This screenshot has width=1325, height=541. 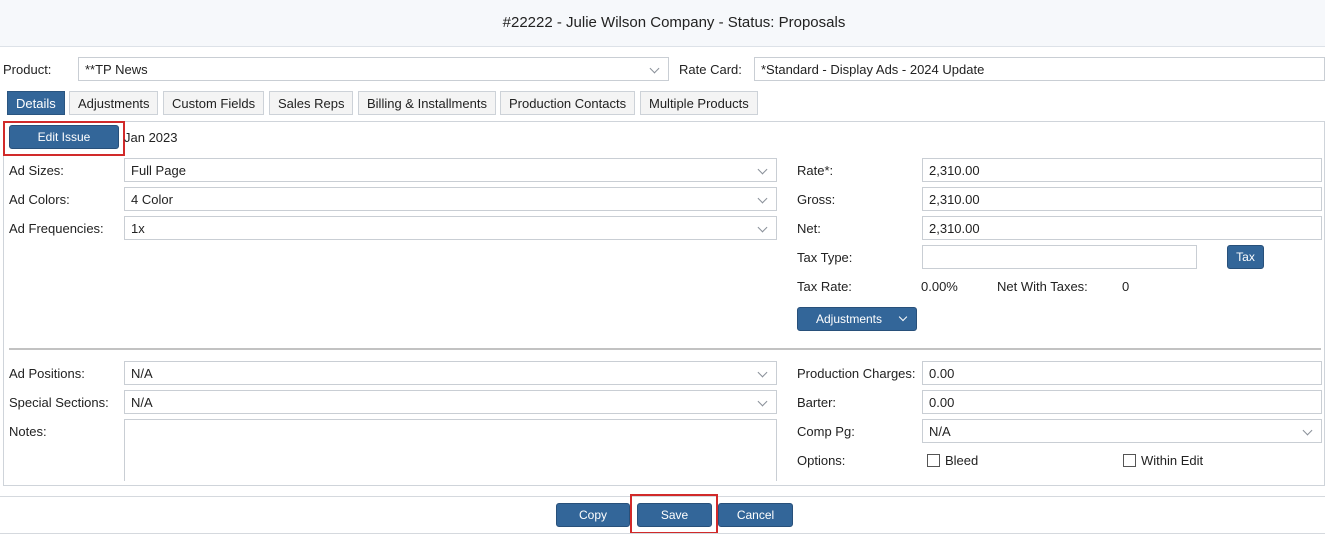 I want to click on notes-label: Notes:, so click(x=28, y=431).